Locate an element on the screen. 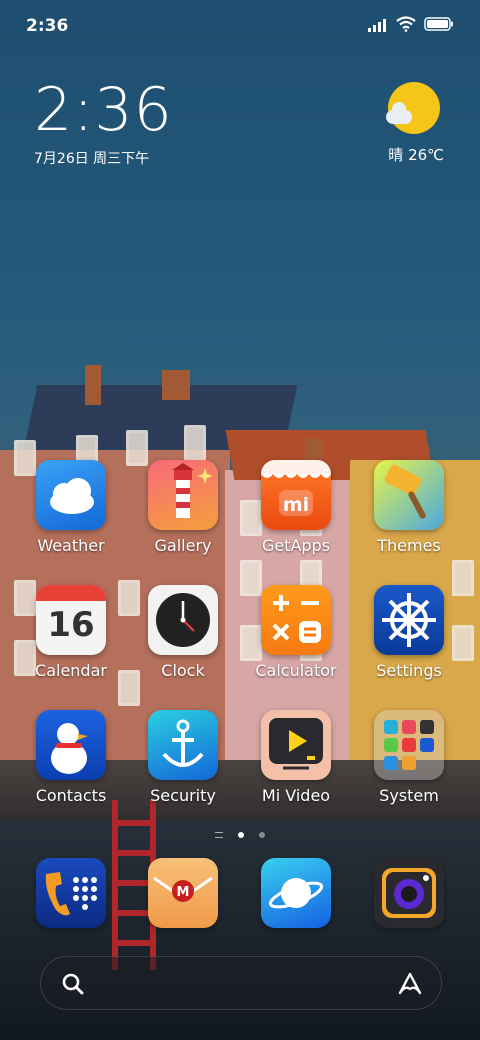 The width and height of the screenshot is (480, 1040). app-gallery: Gallery is located at coordinates (183, 507).